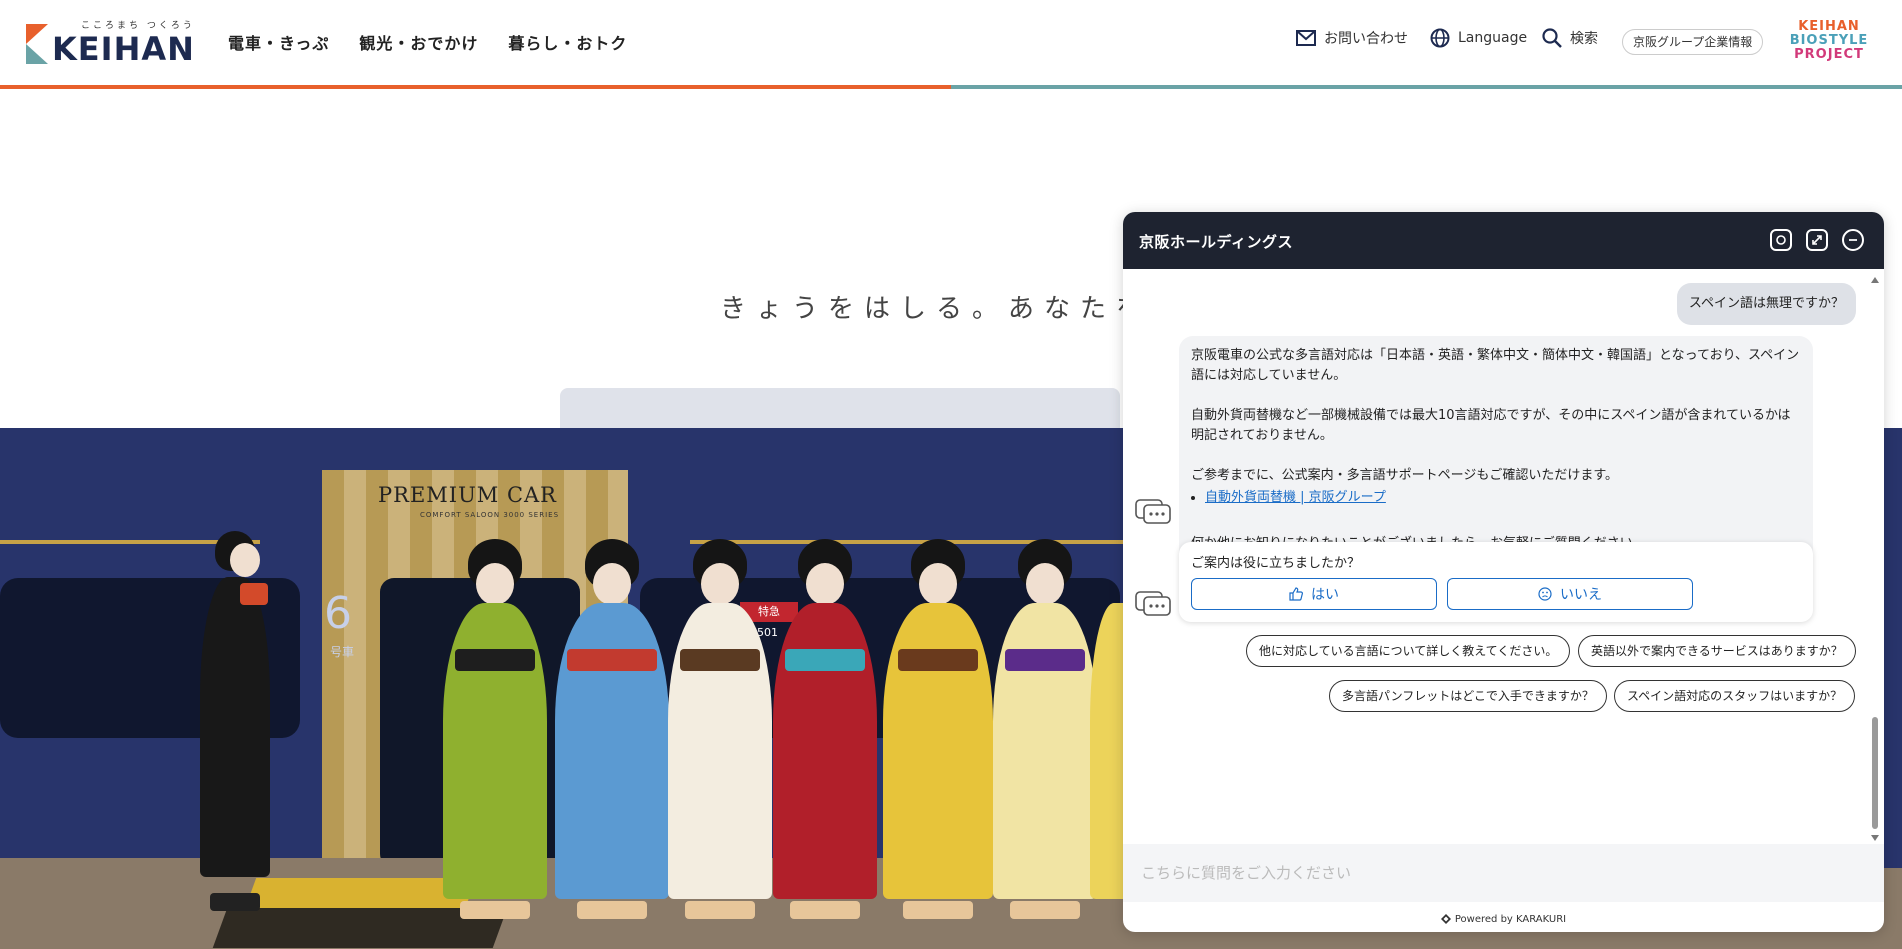 Image resolution: width=1902 pixels, height=949 pixels. Describe the element at coordinates (567, 42) in the screenshot. I see `nav-lifestyle-deals: 暮らし・おトク` at that location.